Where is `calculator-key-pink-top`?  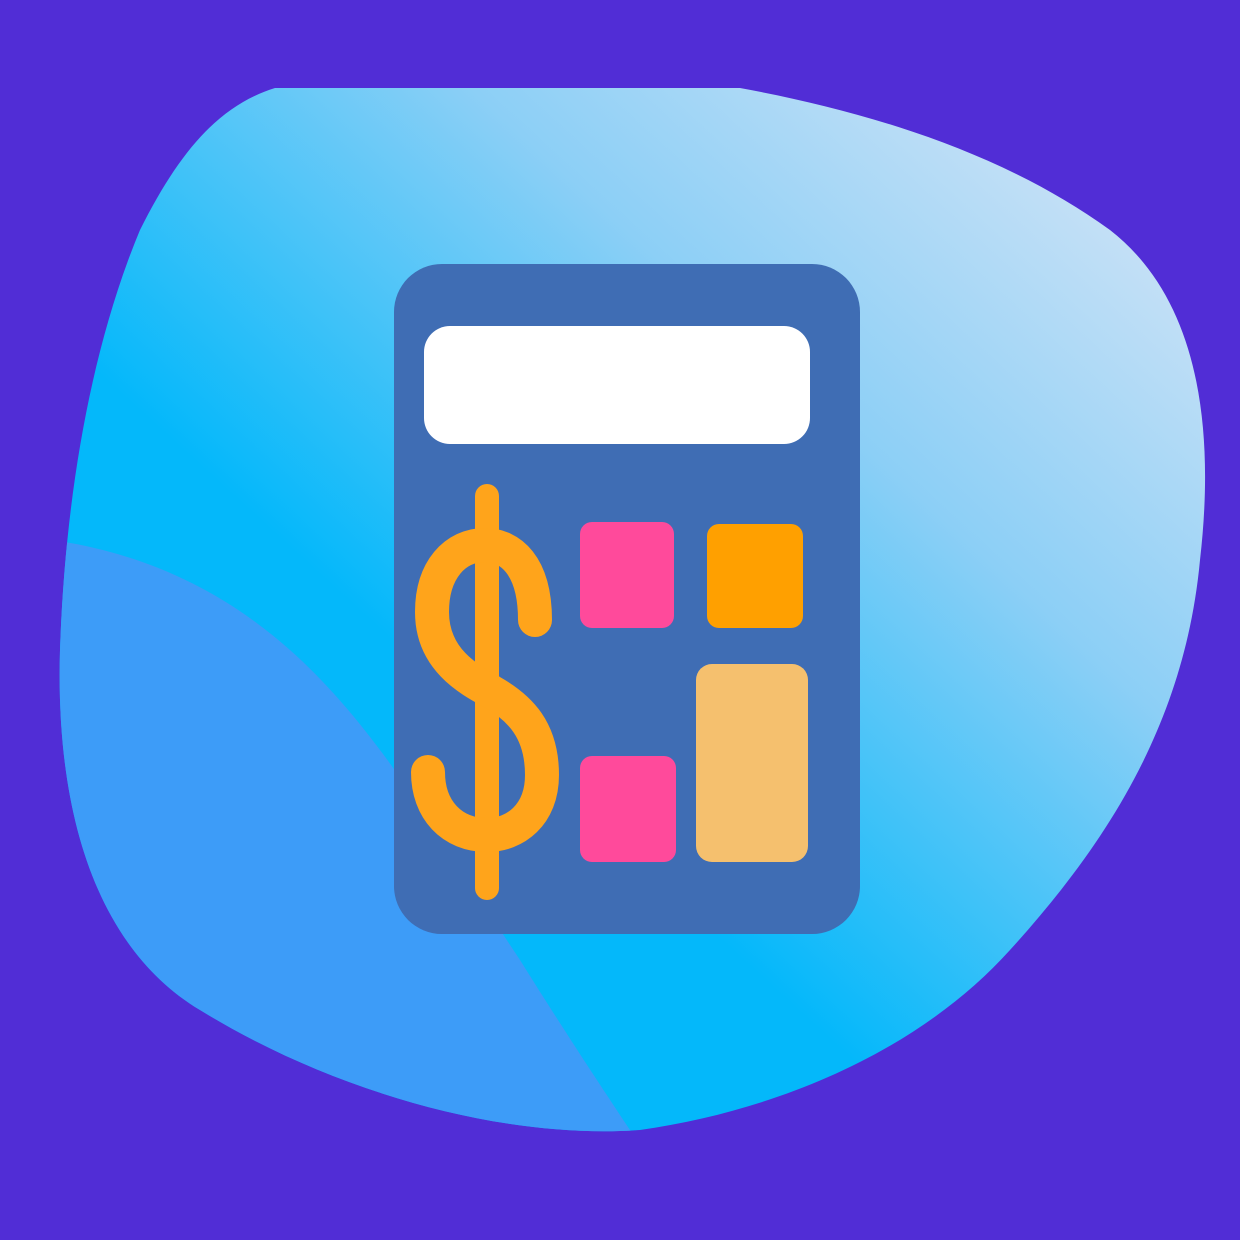 calculator-key-pink-top is located at coordinates (627, 575).